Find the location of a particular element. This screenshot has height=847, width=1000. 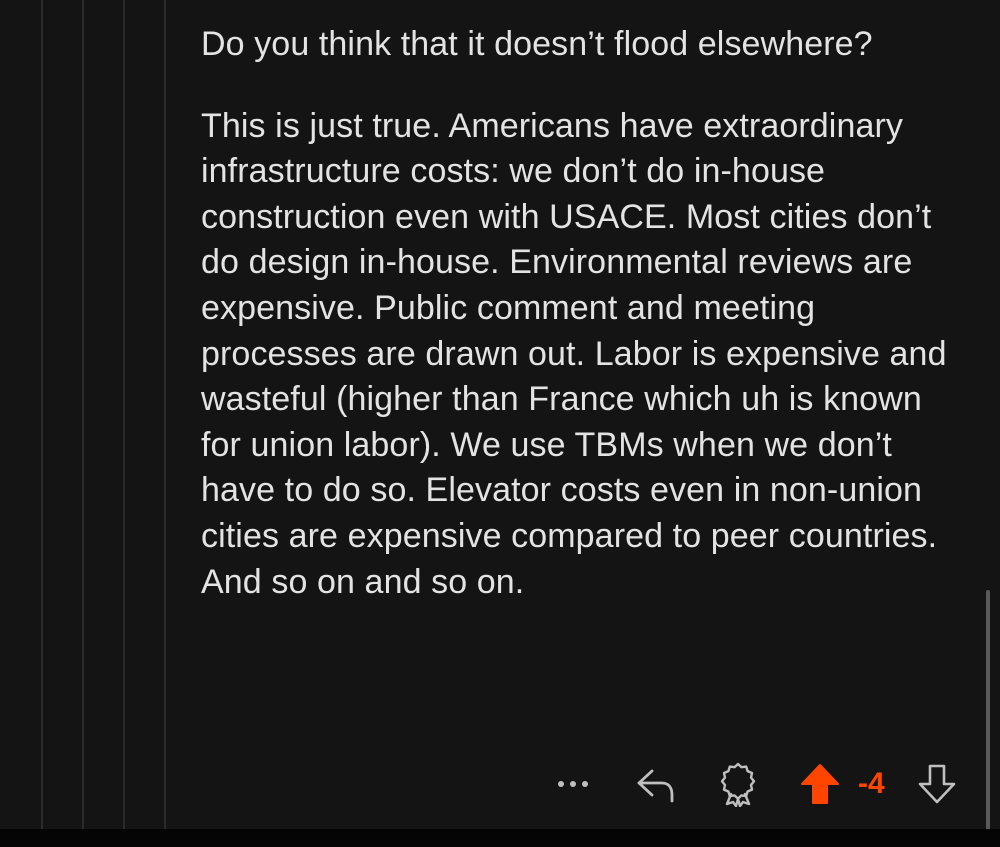

award-icon is located at coordinates (738, 784).